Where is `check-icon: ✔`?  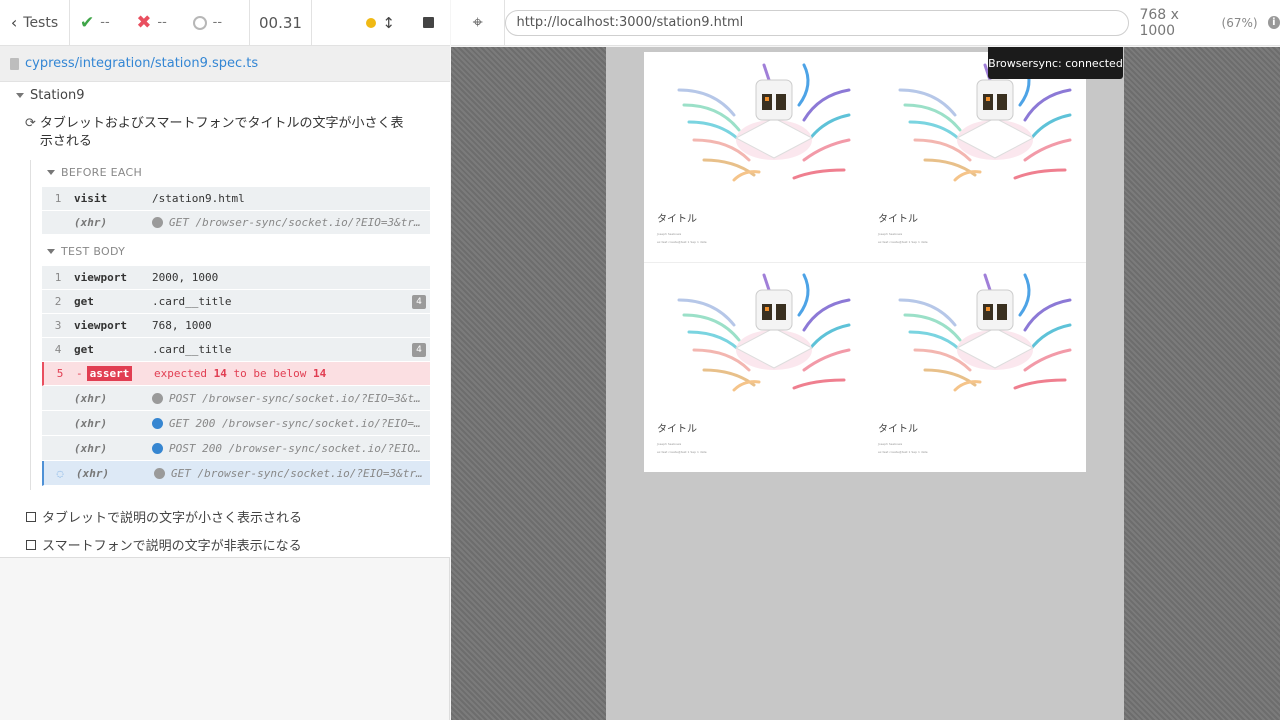 check-icon: ✔ is located at coordinates (87, 22).